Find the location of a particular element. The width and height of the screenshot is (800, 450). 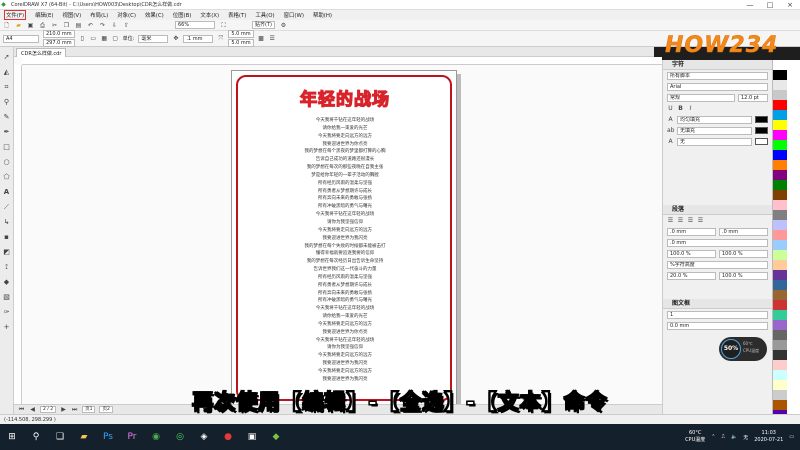

input-language: 无 is located at coordinates (745, 437).